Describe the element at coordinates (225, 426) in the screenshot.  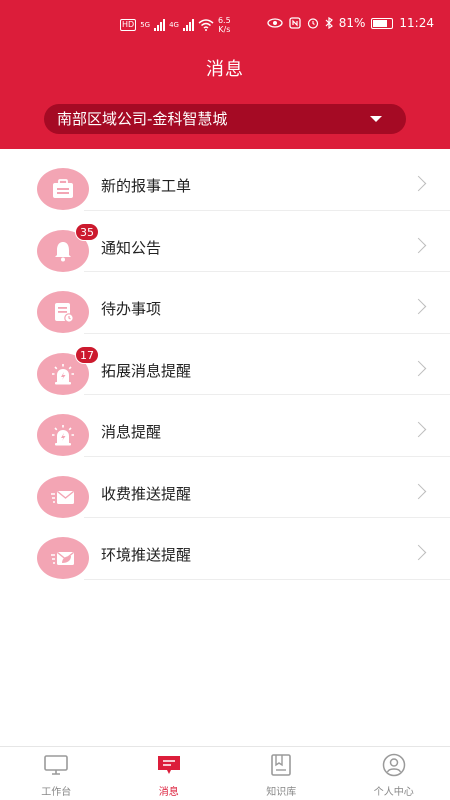
I see `list-item: 消息提醒` at that location.